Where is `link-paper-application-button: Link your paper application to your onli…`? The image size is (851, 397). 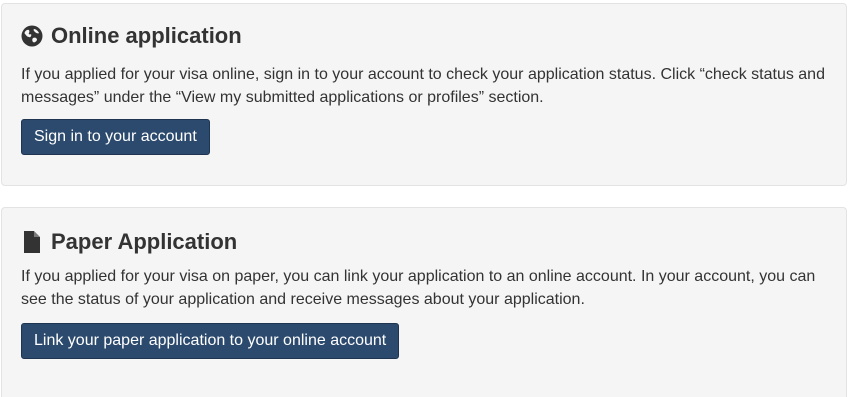 link-paper-application-button: Link your paper application to your onli… is located at coordinates (210, 341).